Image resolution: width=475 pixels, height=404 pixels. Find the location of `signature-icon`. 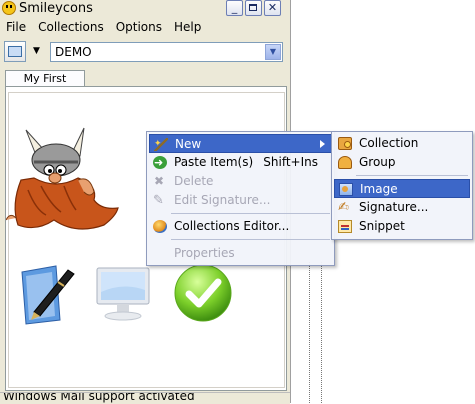

signature-icon is located at coordinates (345, 207).